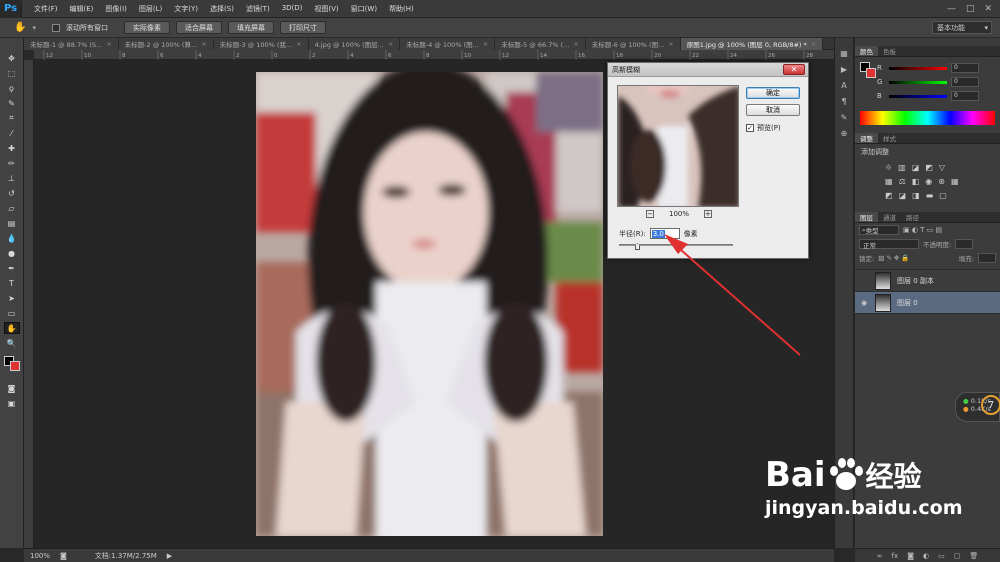  I want to click on speed-badge: 7, so click(990, 405).